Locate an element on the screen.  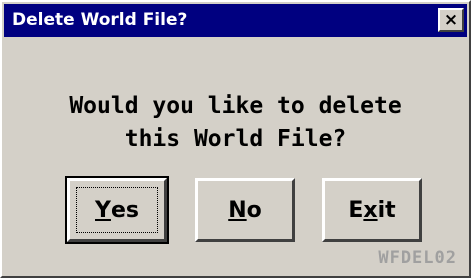
exit-label-start: E is located at coordinates (356, 210).